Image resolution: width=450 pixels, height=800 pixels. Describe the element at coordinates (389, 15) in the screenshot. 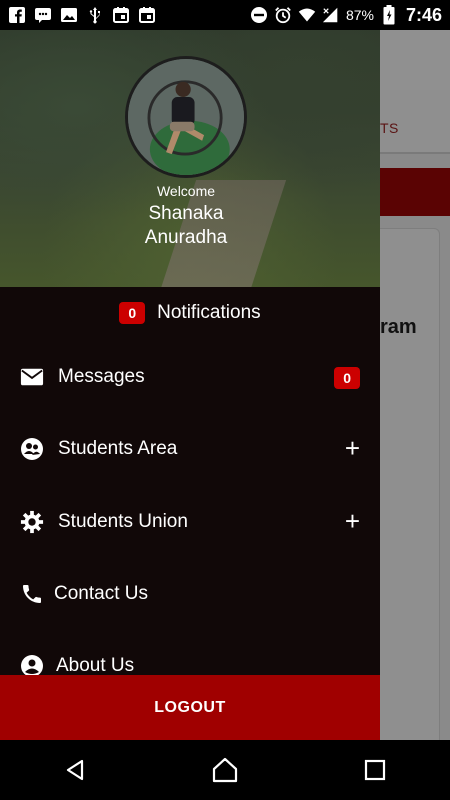

I see `battery-icon` at that location.